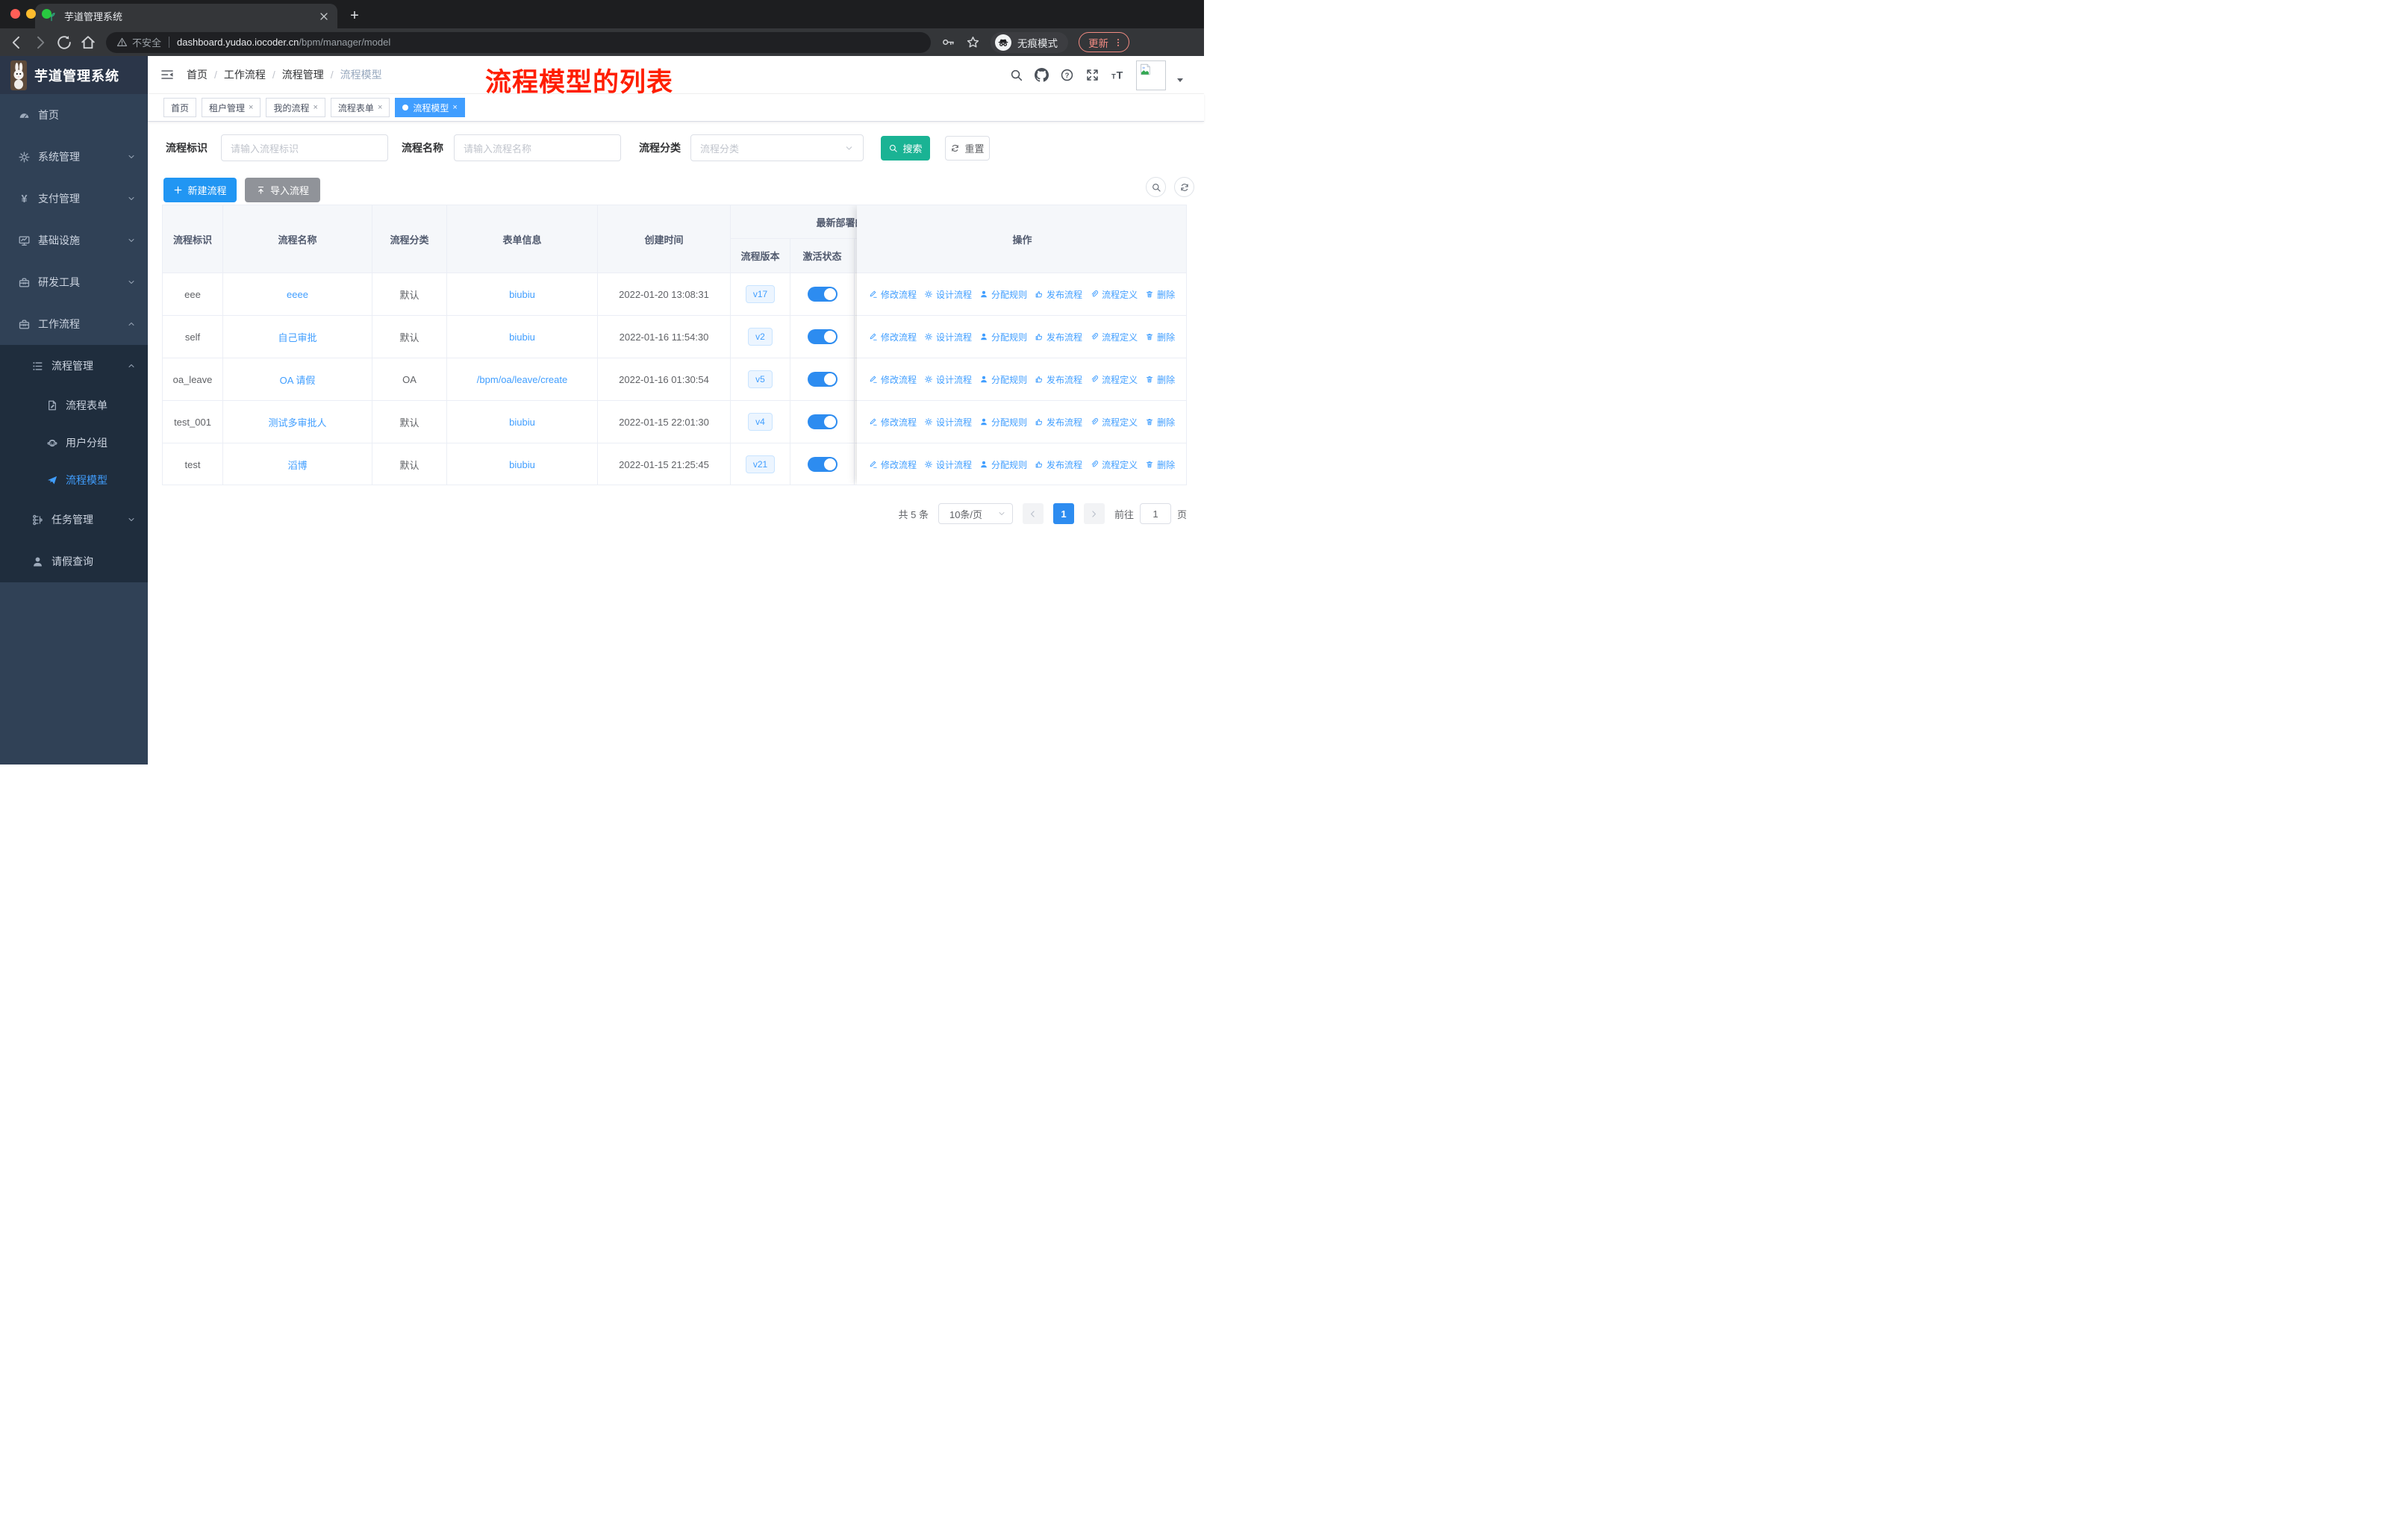 This screenshot has height=1529, width=2408. I want to click on sidebar-item-home: 首页, so click(74, 115).